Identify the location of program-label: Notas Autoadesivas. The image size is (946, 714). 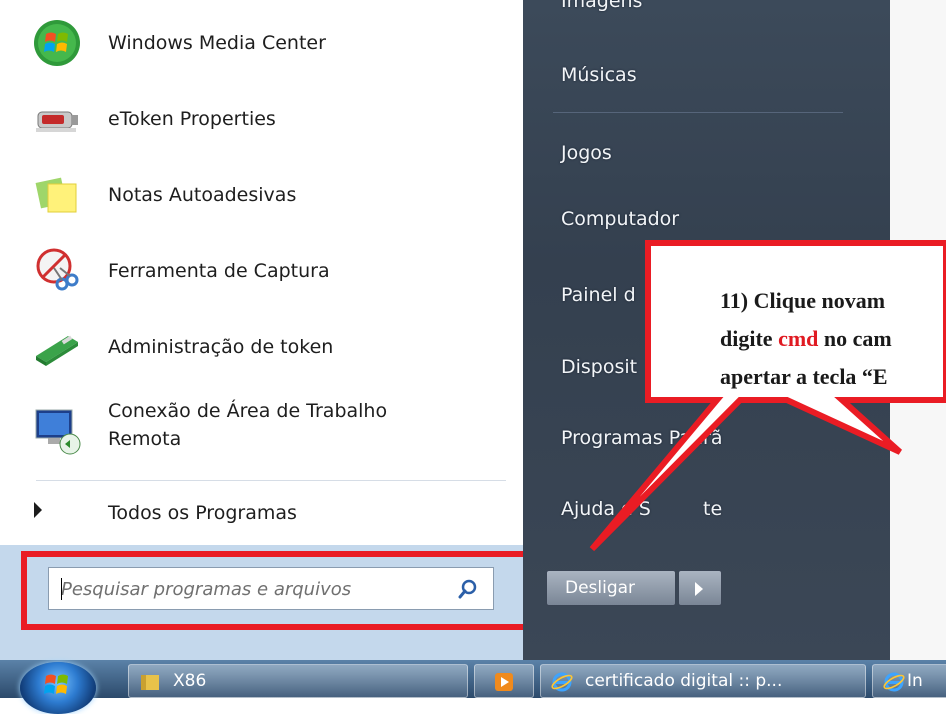
(202, 195).